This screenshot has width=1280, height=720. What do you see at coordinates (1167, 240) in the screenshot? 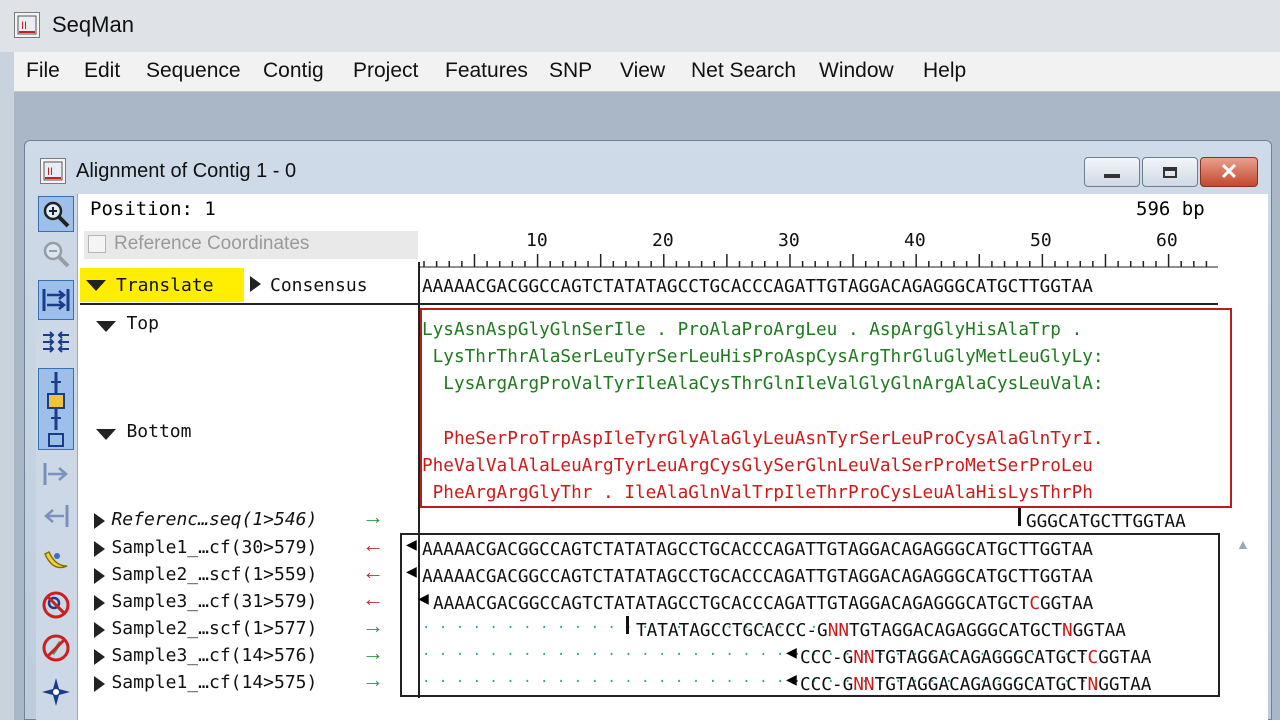
I see `ruler-tick-60: 60` at bounding box center [1167, 240].